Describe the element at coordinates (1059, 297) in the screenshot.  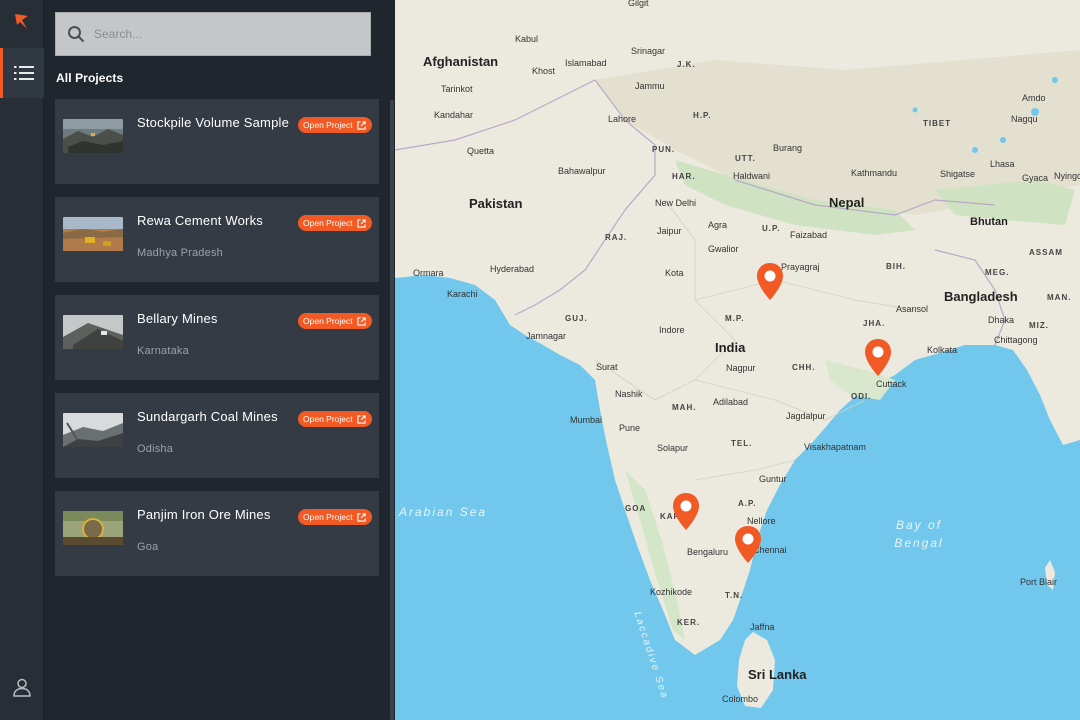
I see `map-label-state: MAN.` at that location.